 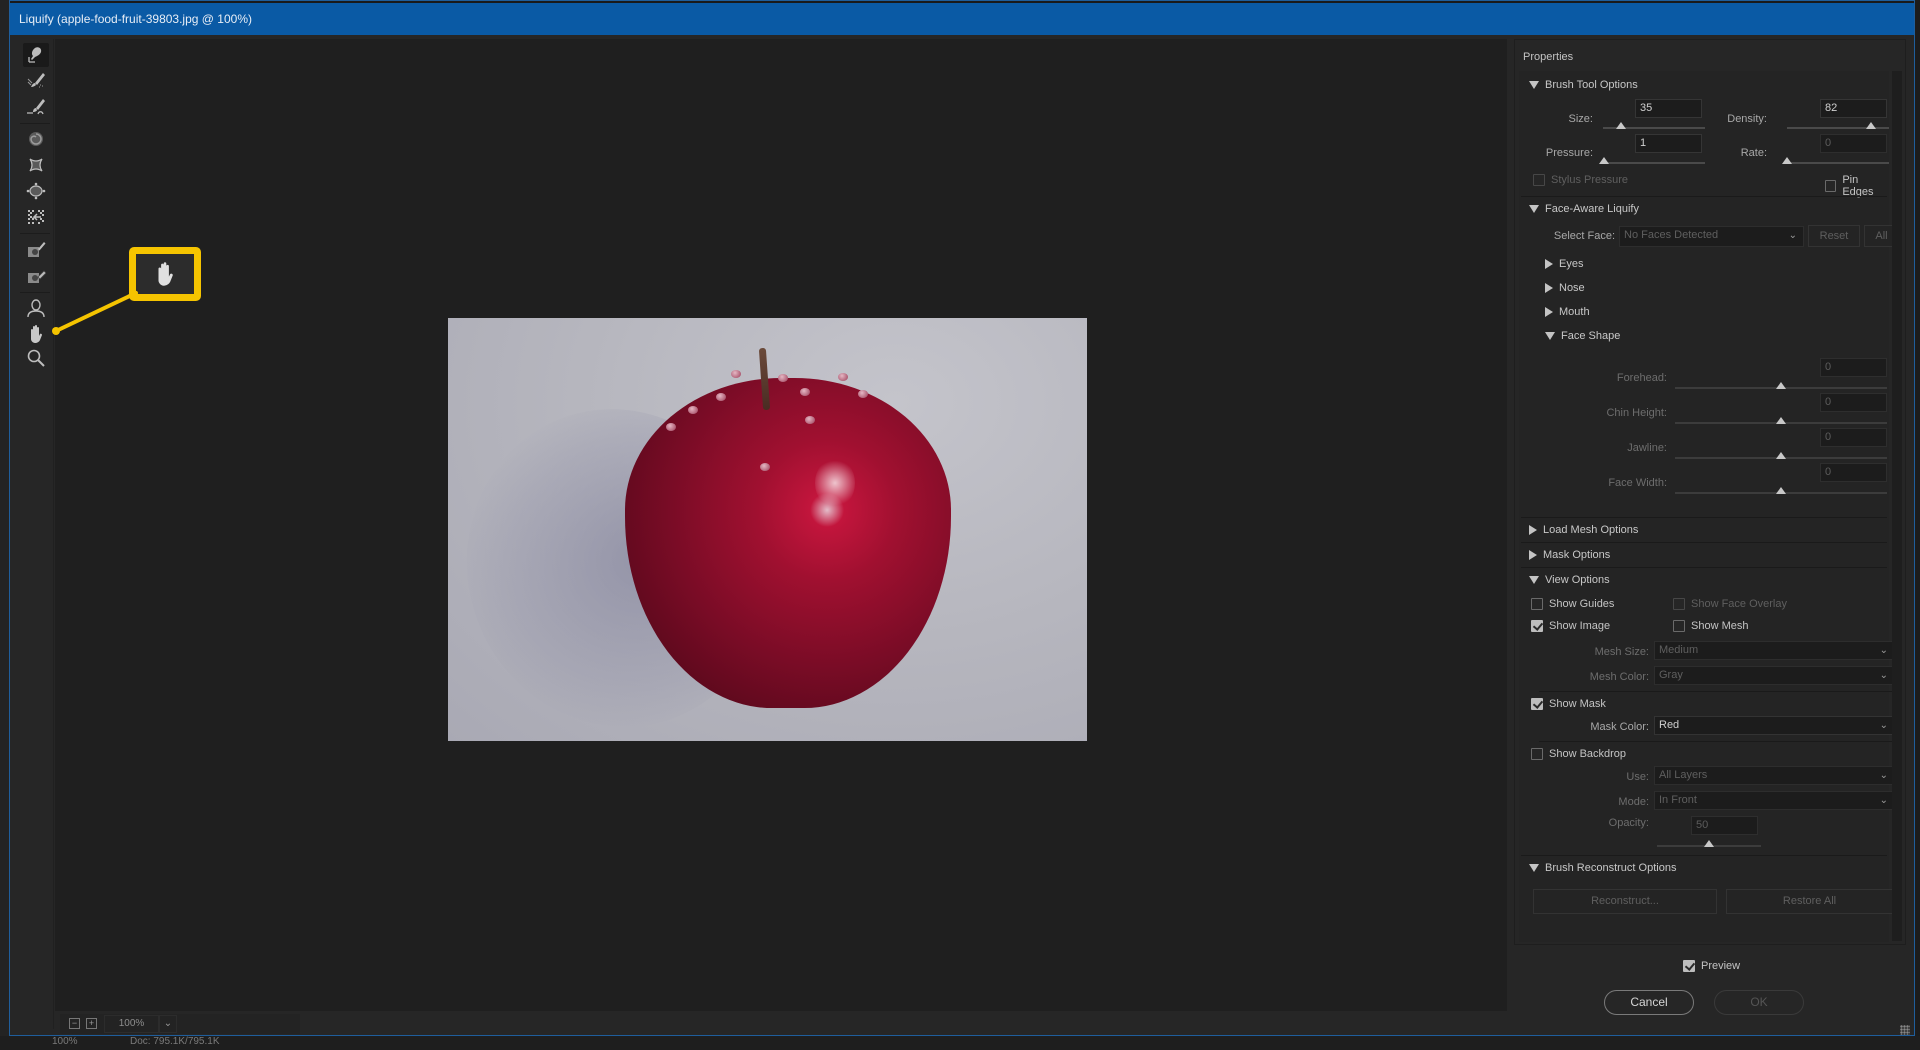 What do you see at coordinates (36, 55) in the screenshot?
I see `forward-warp-tool` at bounding box center [36, 55].